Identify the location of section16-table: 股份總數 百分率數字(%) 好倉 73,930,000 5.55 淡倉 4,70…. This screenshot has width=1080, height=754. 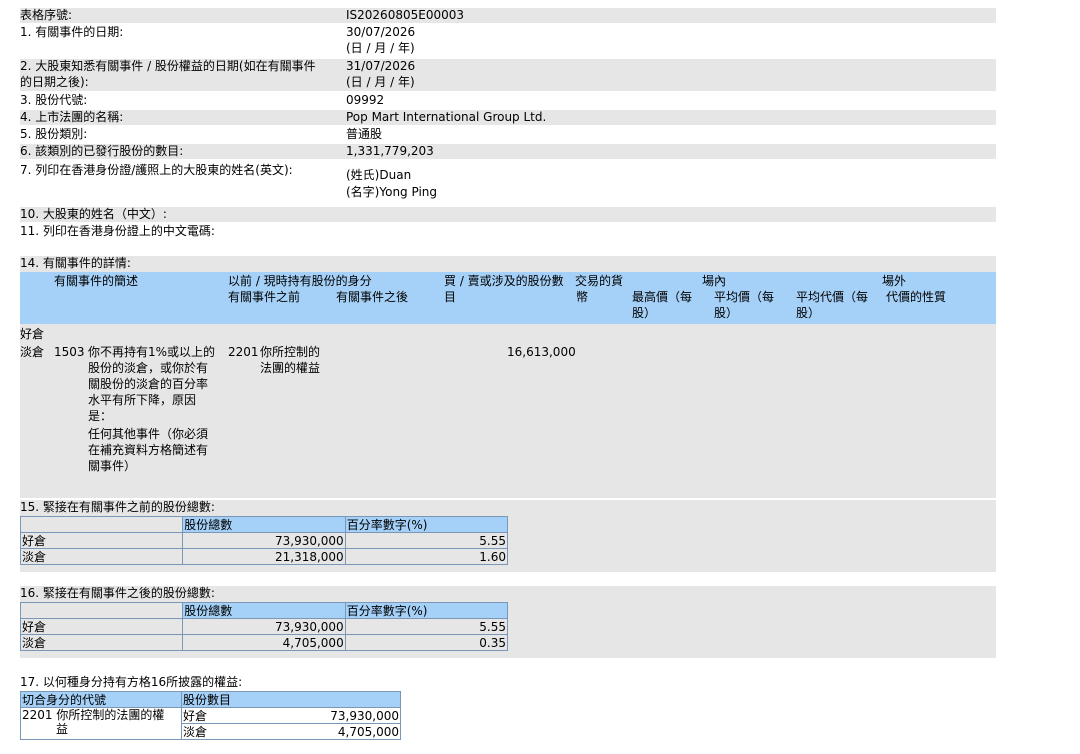
(264, 626).